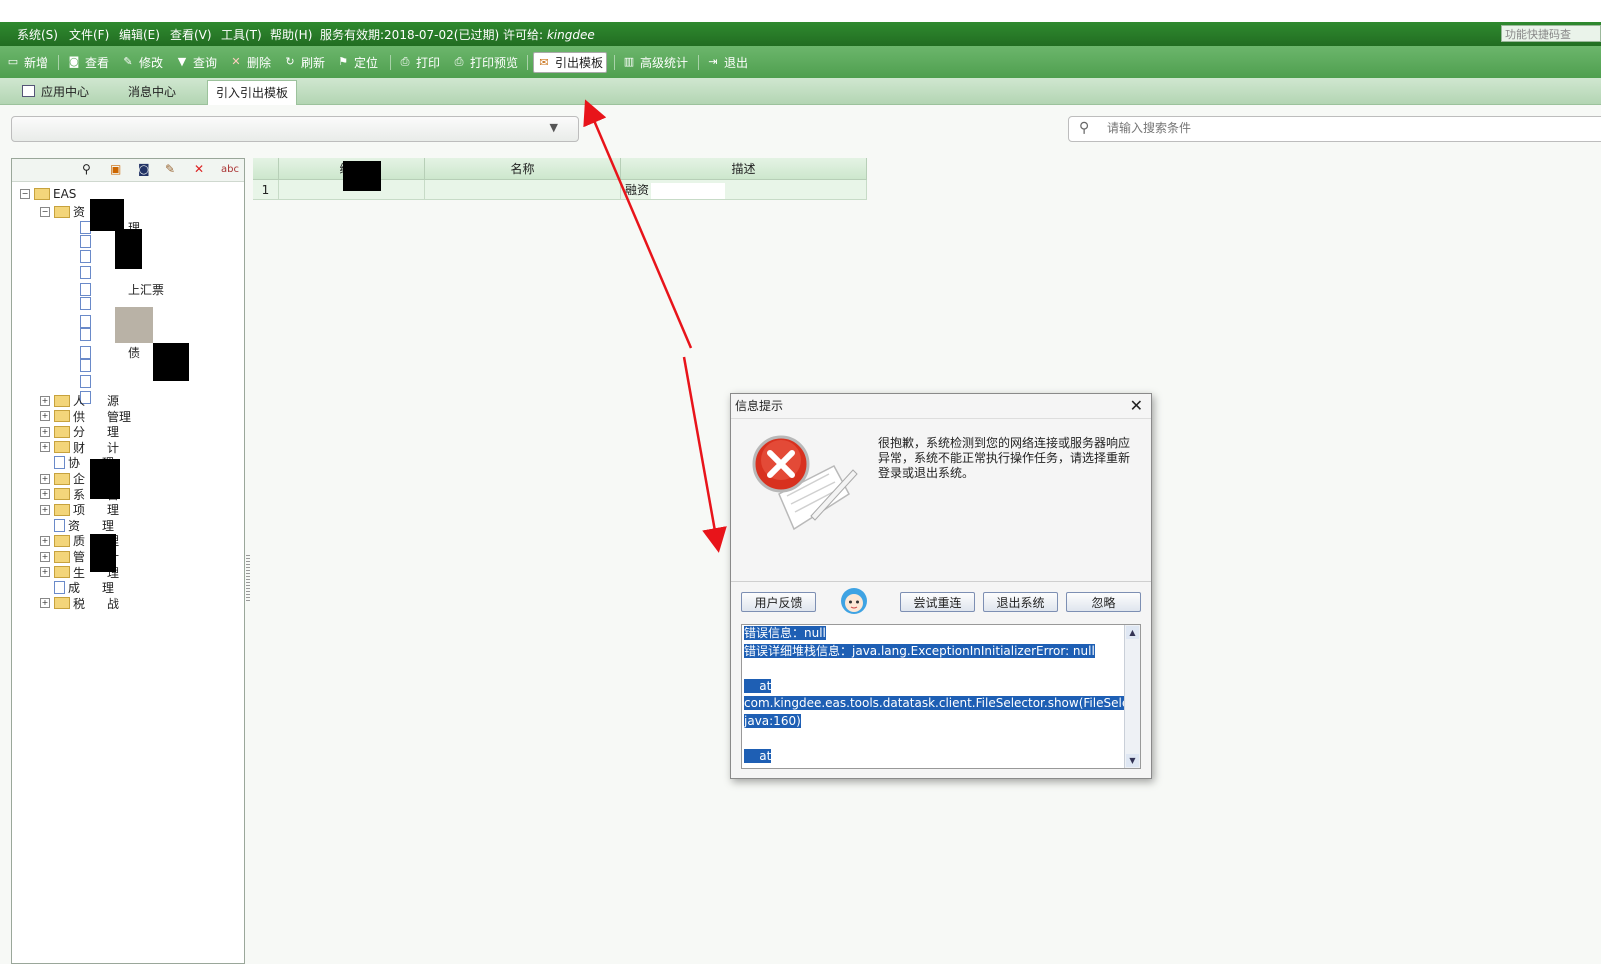  I want to click on support-mascot-icon, so click(854, 601).